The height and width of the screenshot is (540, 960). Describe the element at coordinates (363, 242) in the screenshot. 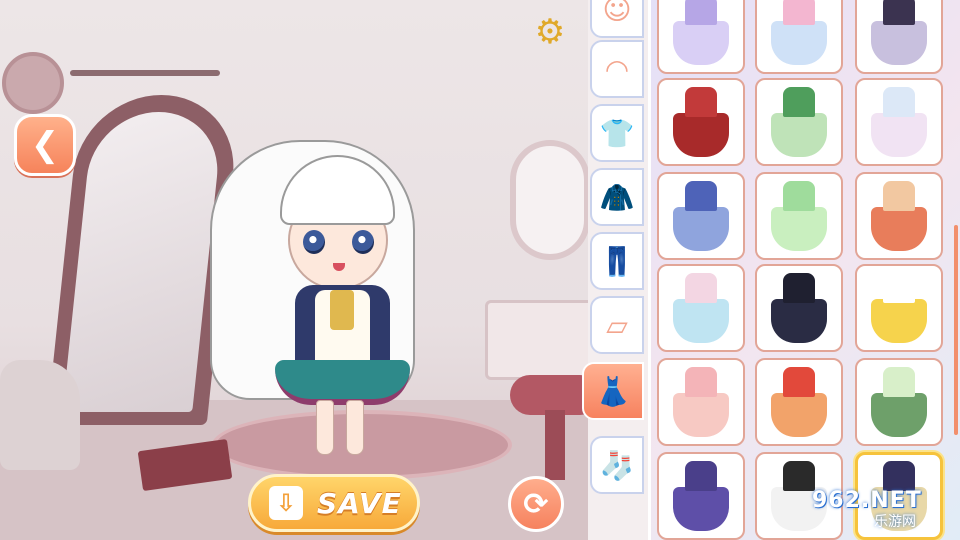

I see `character-right-eye` at that location.